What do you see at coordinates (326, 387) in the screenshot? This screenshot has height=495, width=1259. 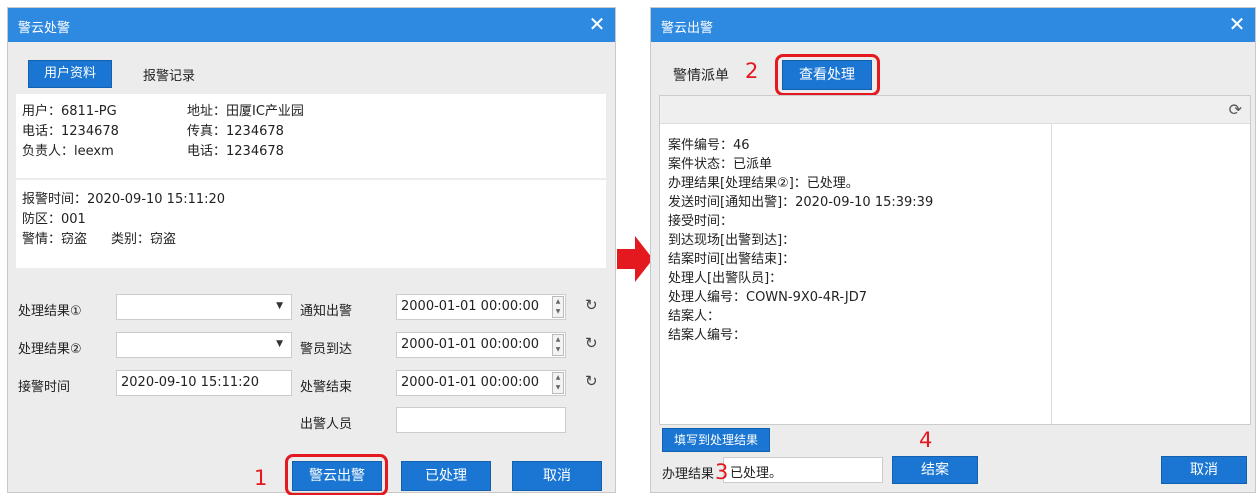 I see `finish-label: 处警结束` at bounding box center [326, 387].